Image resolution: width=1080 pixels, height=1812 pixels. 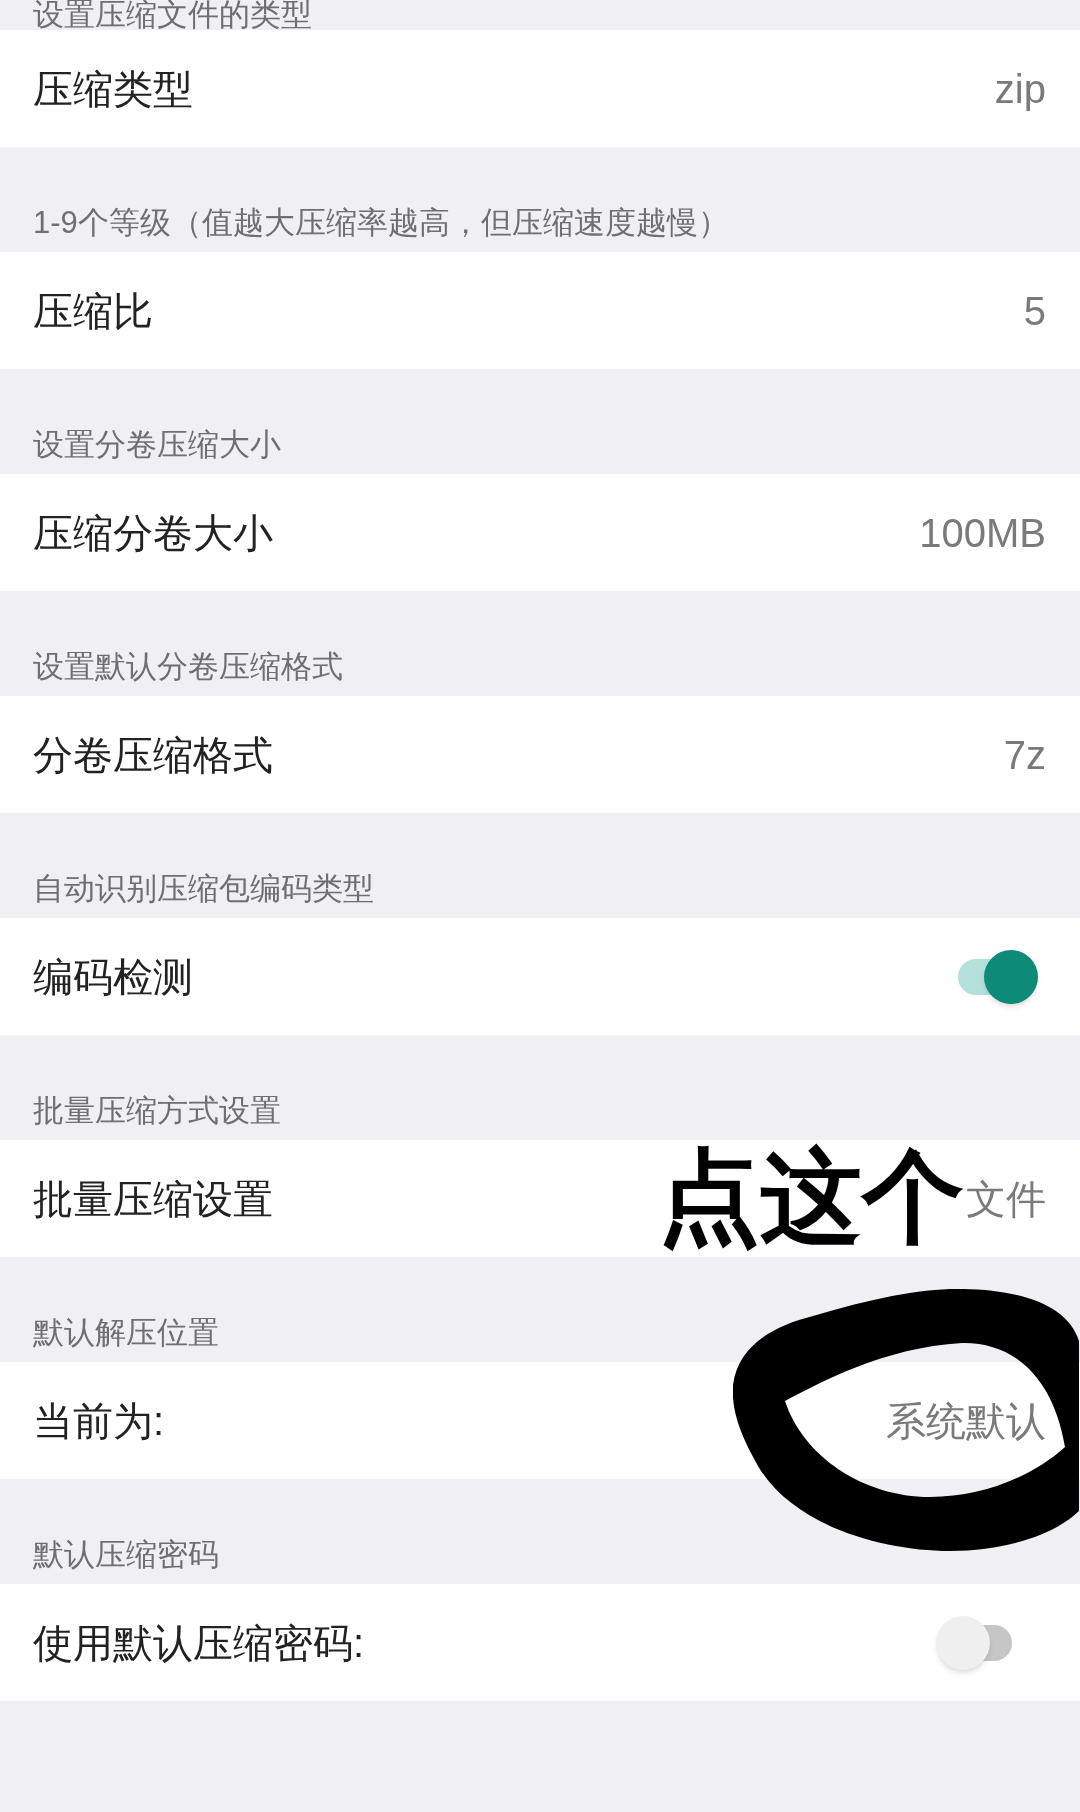 What do you see at coordinates (381, 223) in the screenshot?
I see `section-header: 1-9个等级（值越大压缩率越高，但压缩速度越慢）` at bounding box center [381, 223].